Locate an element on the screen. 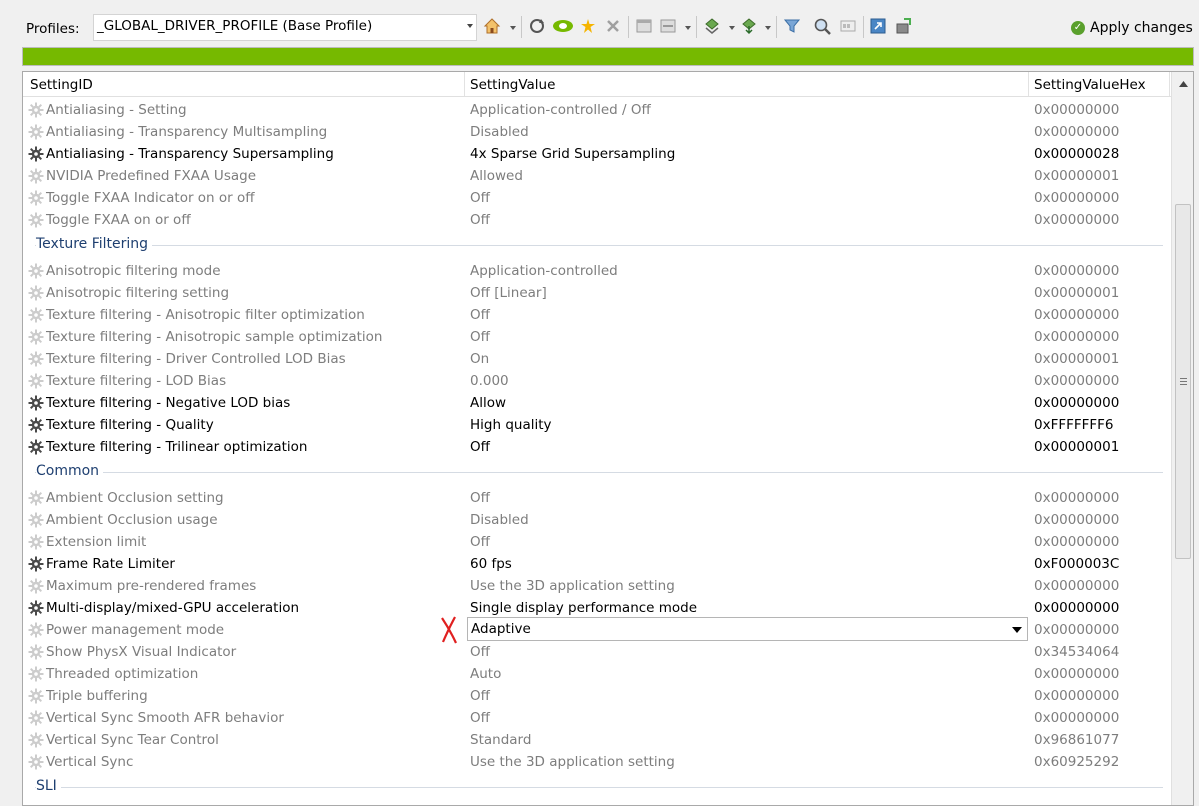 This screenshot has height=806, width=1199. group-header: Common is located at coordinates (597, 471).